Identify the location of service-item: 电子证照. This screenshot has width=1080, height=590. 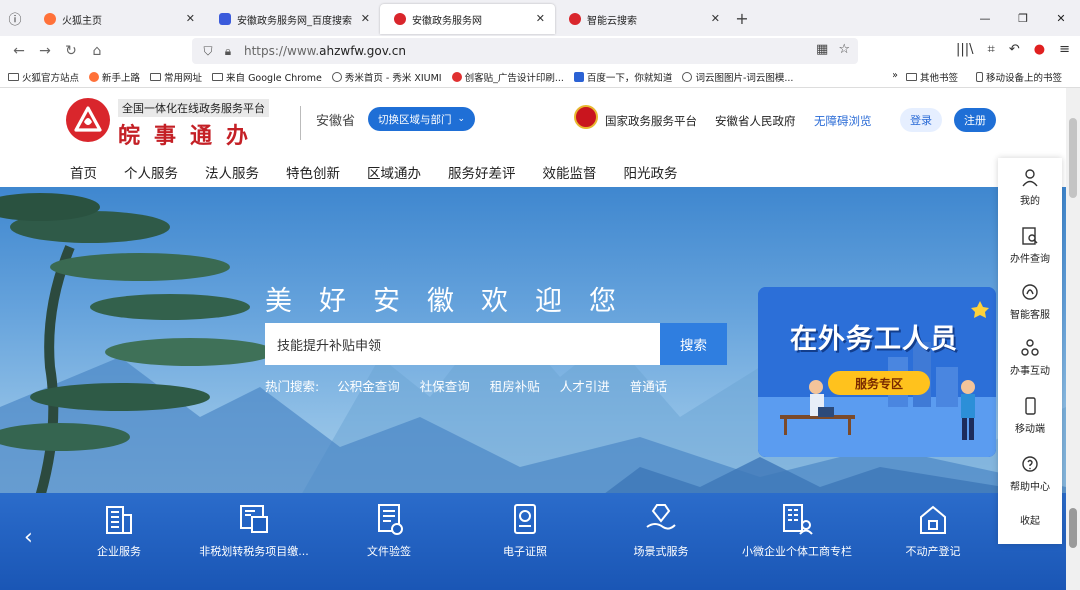
(525, 530).